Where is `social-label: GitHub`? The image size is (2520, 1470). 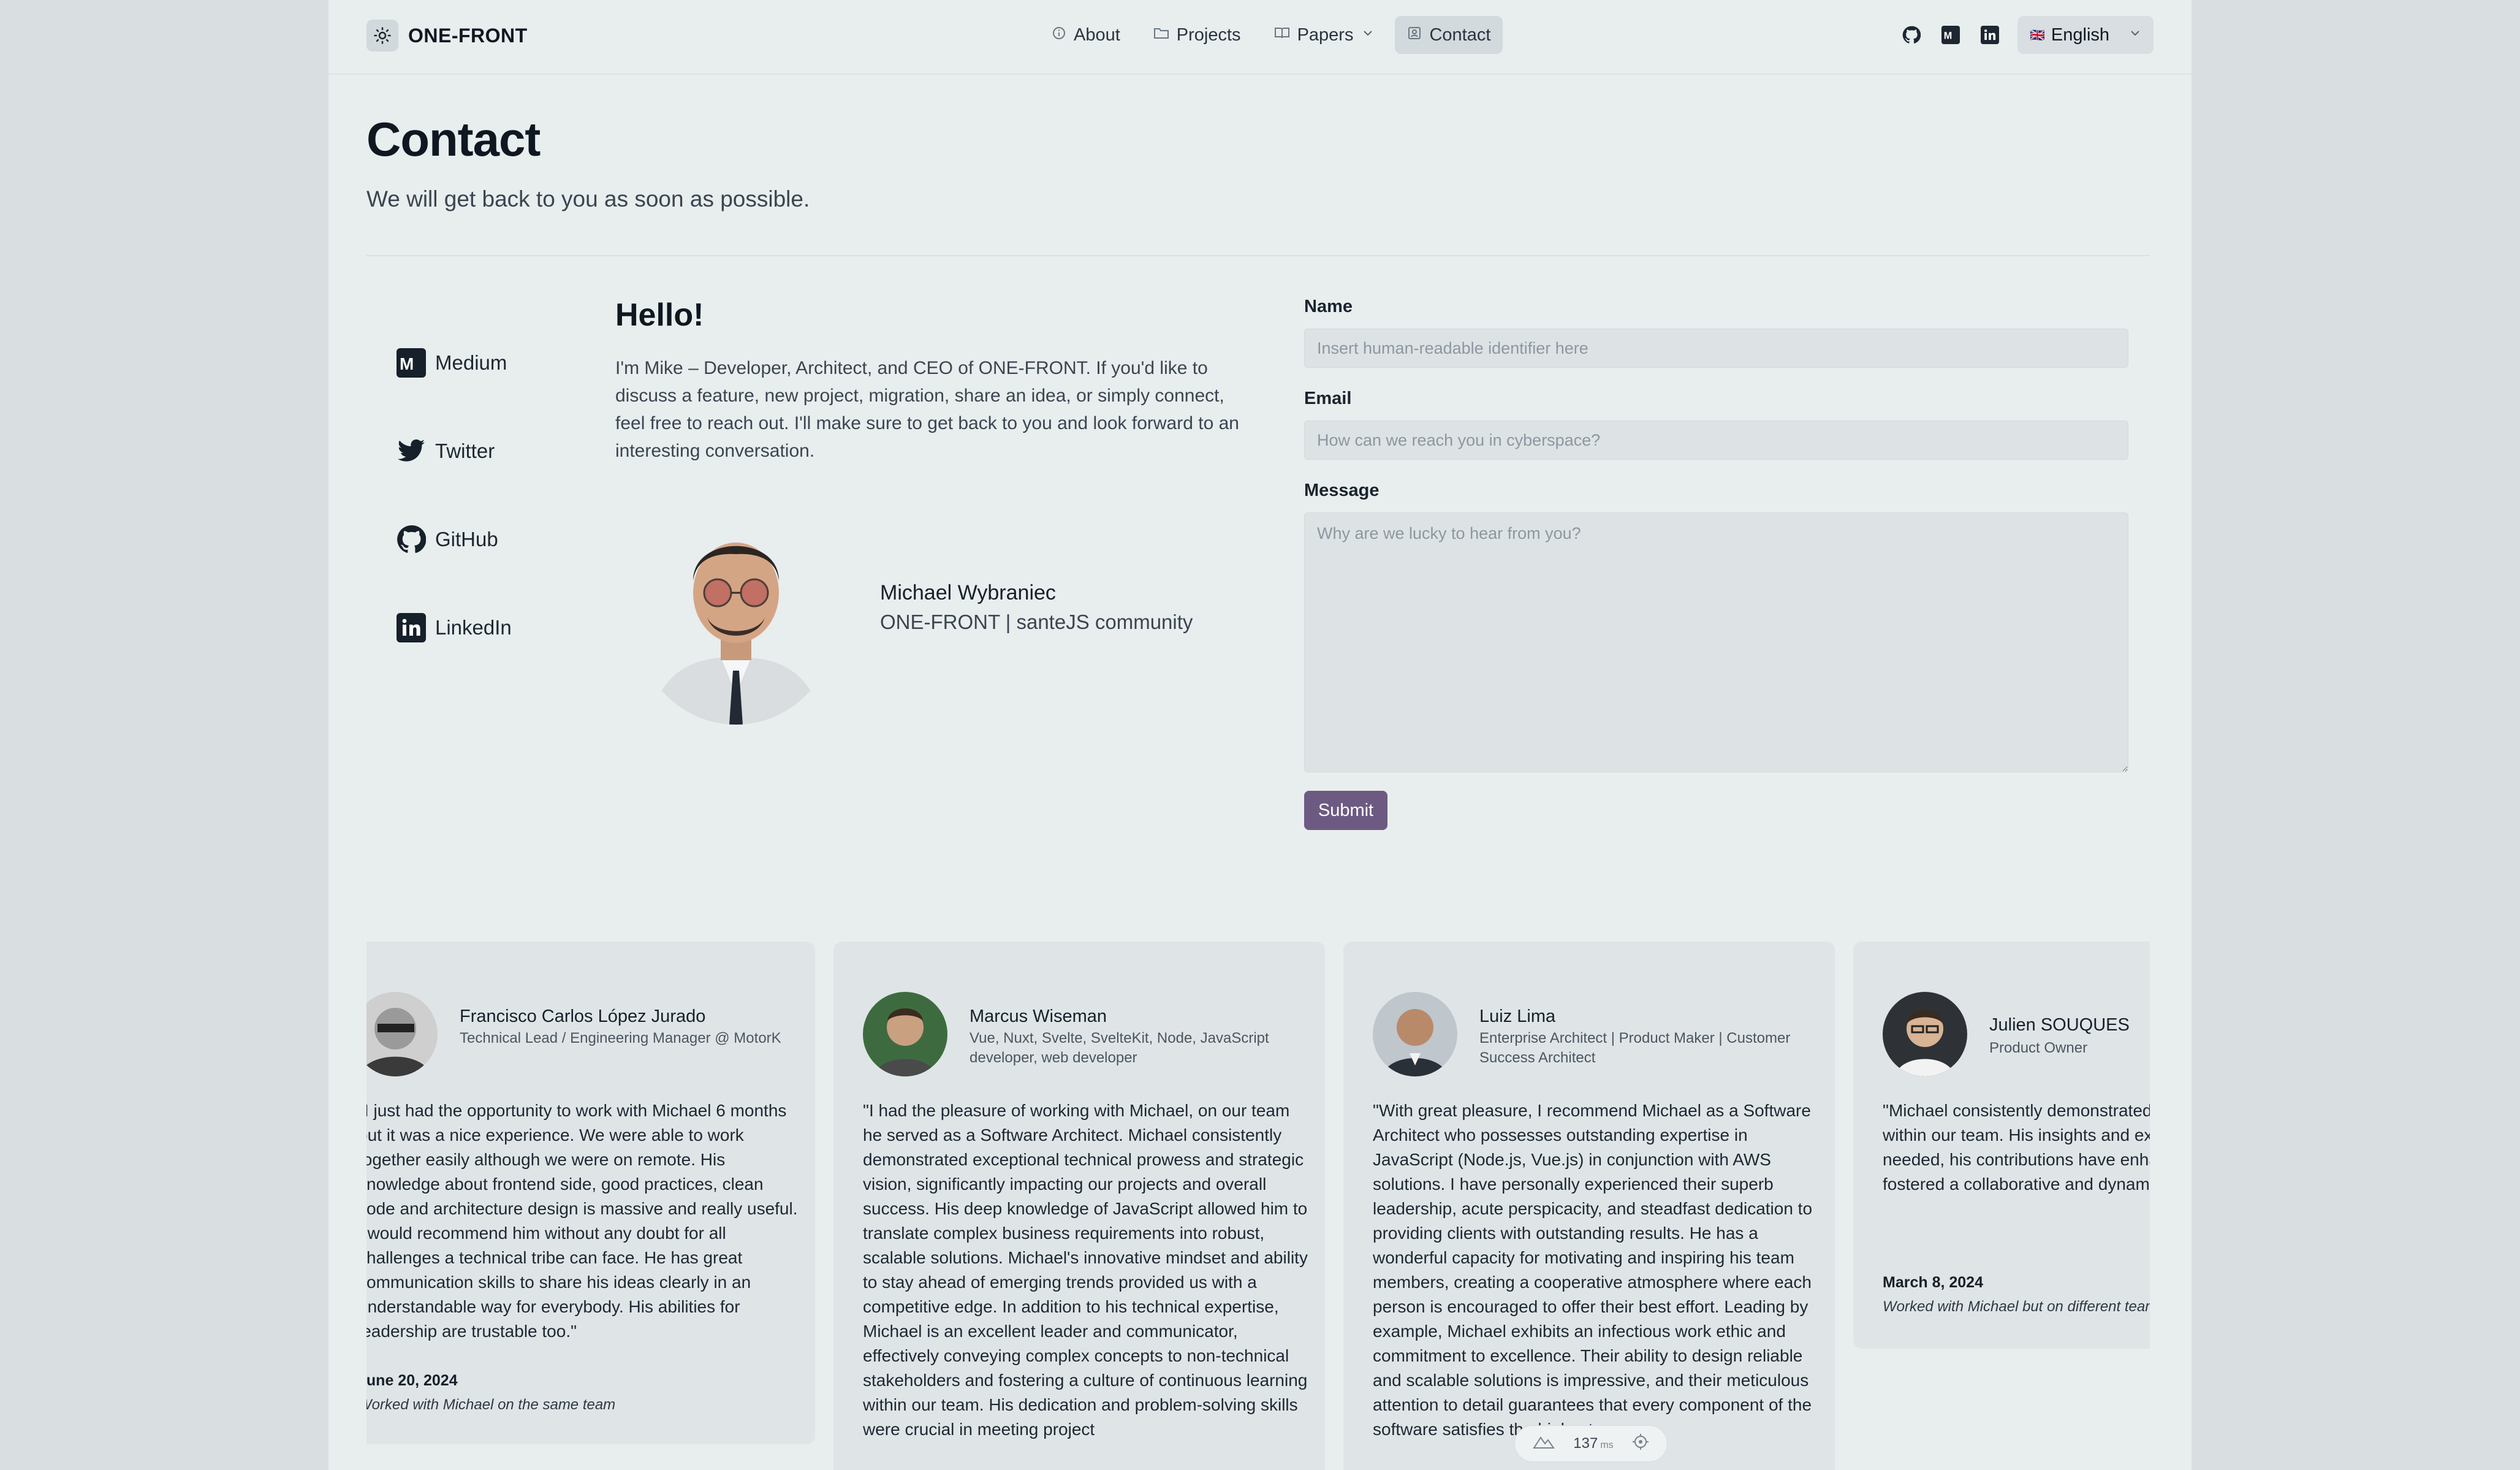 social-label: GitHub is located at coordinates (467, 539).